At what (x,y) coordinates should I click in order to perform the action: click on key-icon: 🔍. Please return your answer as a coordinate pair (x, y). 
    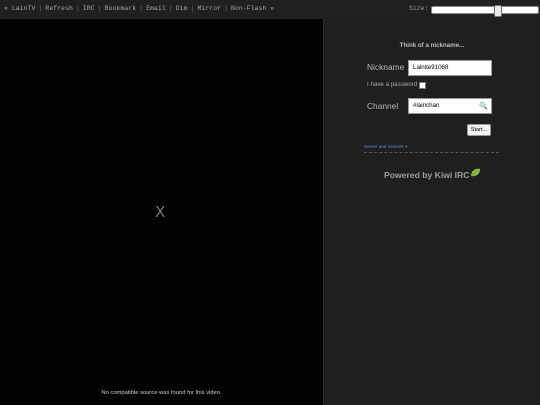
    Looking at the image, I should click on (483, 106).